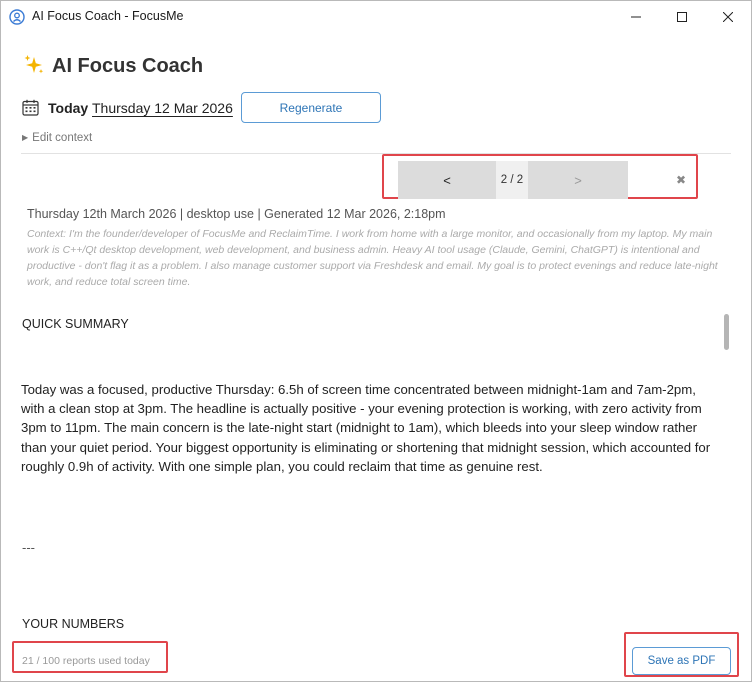 This screenshot has width=752, height=682. I want to click on title-bar: AI Focus Coach - FocusMe, so click(376, 17).